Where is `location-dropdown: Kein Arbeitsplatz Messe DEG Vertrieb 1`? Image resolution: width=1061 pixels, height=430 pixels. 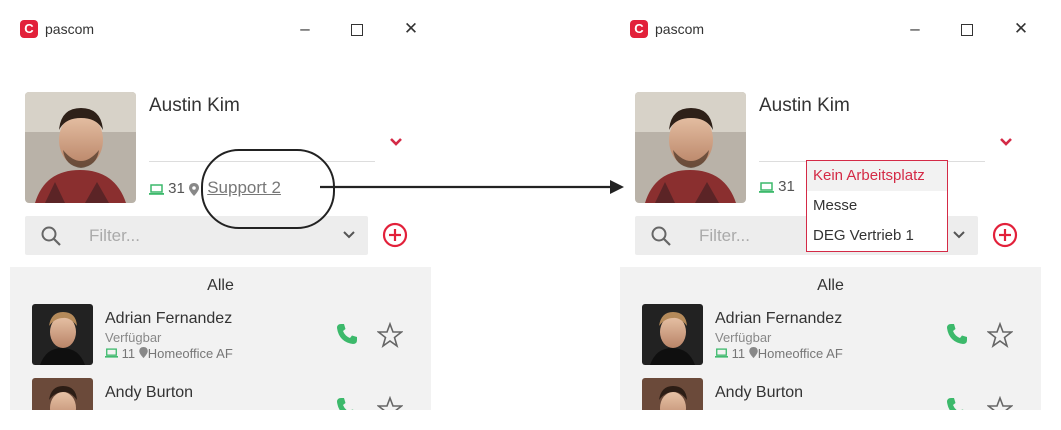
location-dropdown: Kein Arbeitsplatz Messe DEG Vertrieb 1 is located at coordinates (877, 206).